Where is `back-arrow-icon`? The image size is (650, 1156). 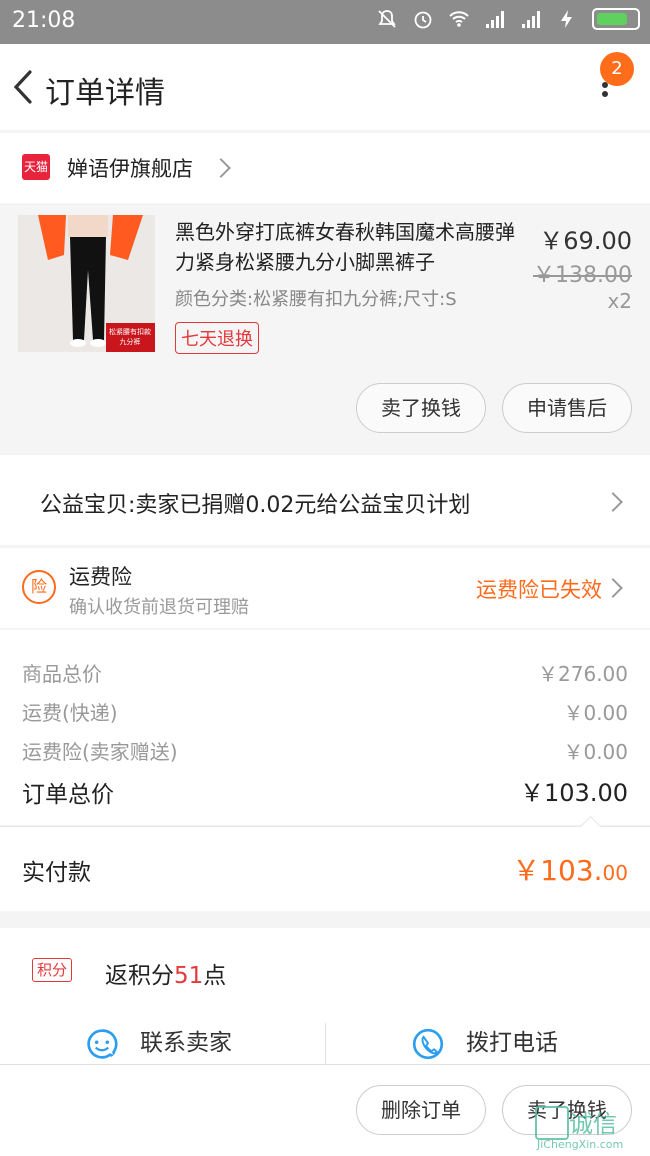 back-arrow-icon is located at coordinates (24, 87).